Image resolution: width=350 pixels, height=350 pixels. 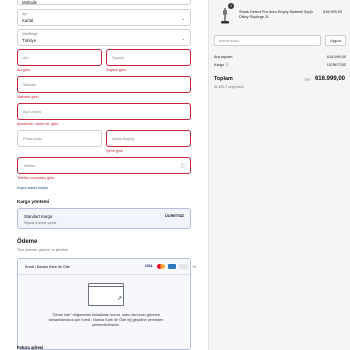 What do you see at coordinates (104, 2) in the screenshot?
I see `district-clipped-field: Mahalle` at bounding box center [104, 2].